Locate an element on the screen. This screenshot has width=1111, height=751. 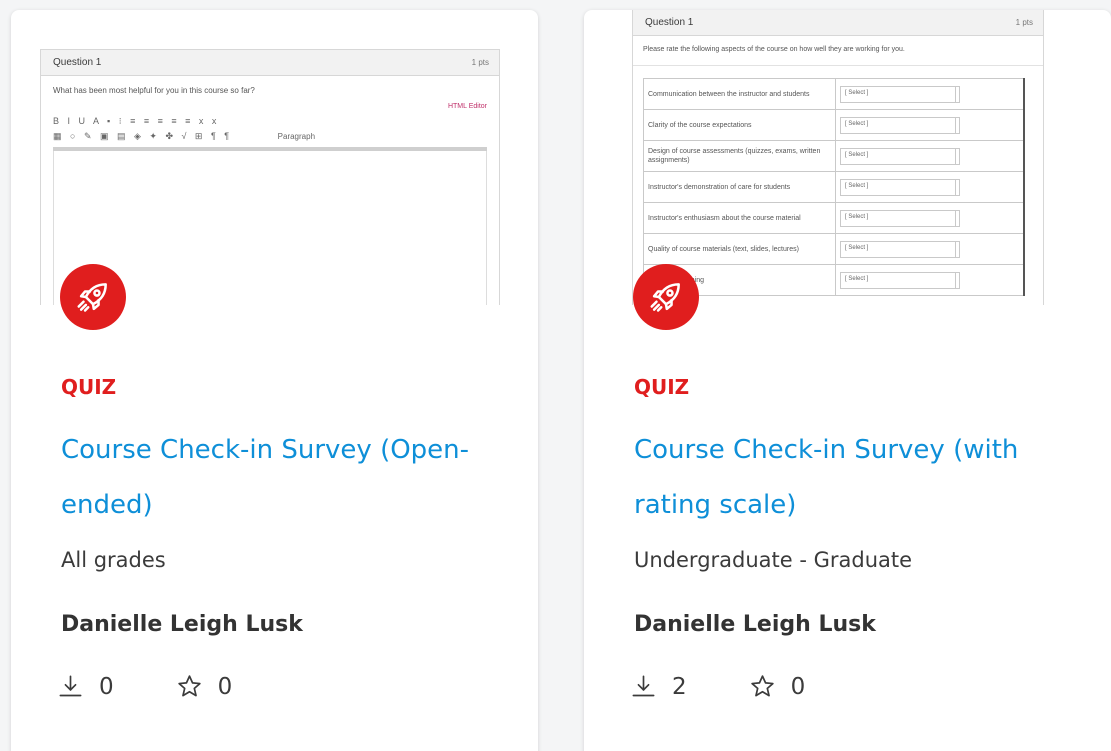
grade-range: All grades is located at coordinates (113, 560).